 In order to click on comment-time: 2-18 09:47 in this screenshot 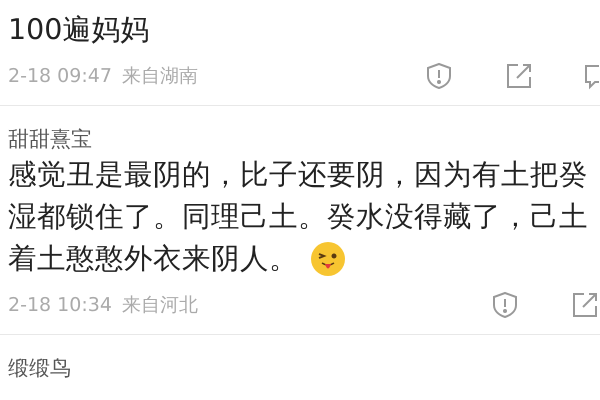, I will do `click(60, 76)`.